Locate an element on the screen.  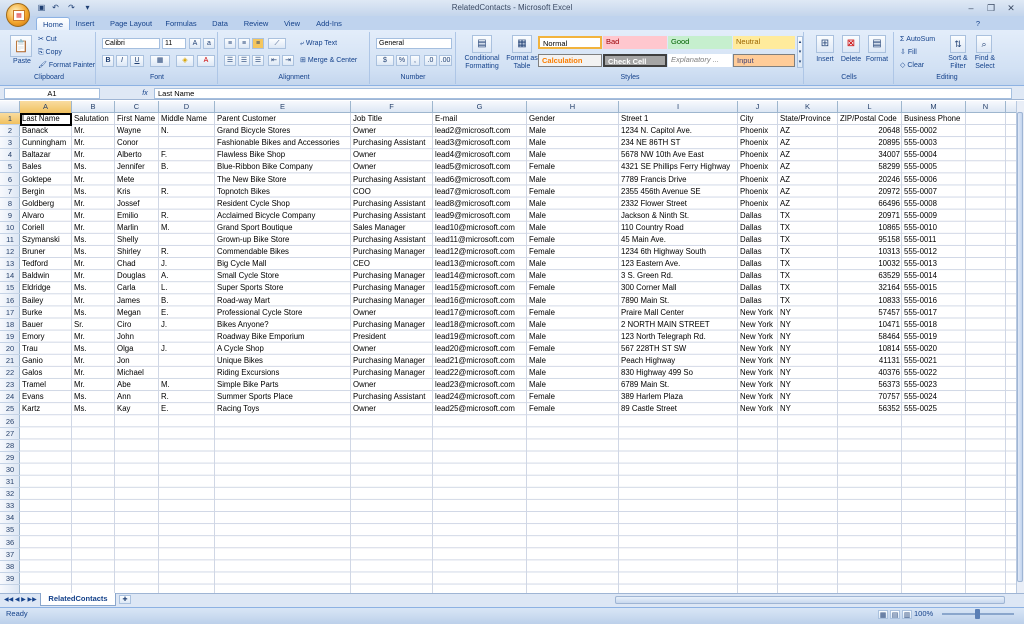
cell: lead23@microsoft.com is located at coordinates (480, 385).